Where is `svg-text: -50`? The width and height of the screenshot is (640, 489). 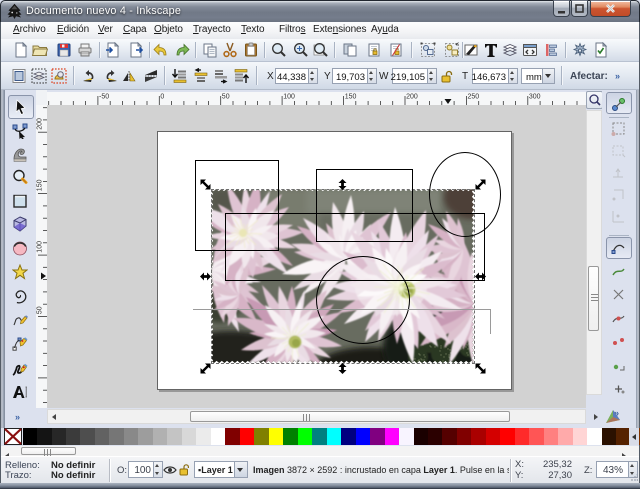
svg-text: -50 is located at coordinates (104, 97).